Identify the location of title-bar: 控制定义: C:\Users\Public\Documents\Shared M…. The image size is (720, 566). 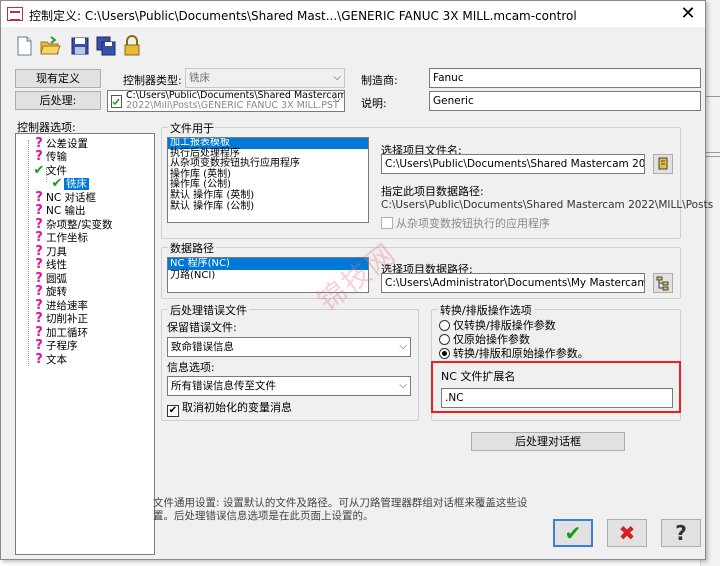
(353, 14).